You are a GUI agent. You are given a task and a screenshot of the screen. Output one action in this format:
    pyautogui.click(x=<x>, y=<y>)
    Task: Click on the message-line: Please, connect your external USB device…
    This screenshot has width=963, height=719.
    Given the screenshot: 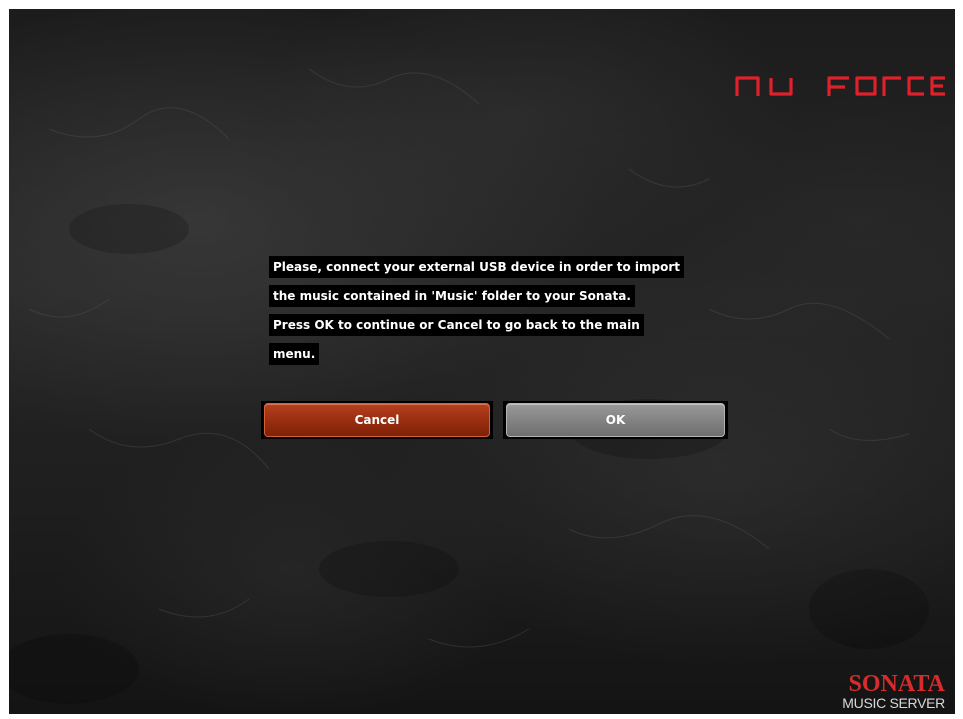 What is the action you would take?
    pyautogui.click(x=476, y=267)
    